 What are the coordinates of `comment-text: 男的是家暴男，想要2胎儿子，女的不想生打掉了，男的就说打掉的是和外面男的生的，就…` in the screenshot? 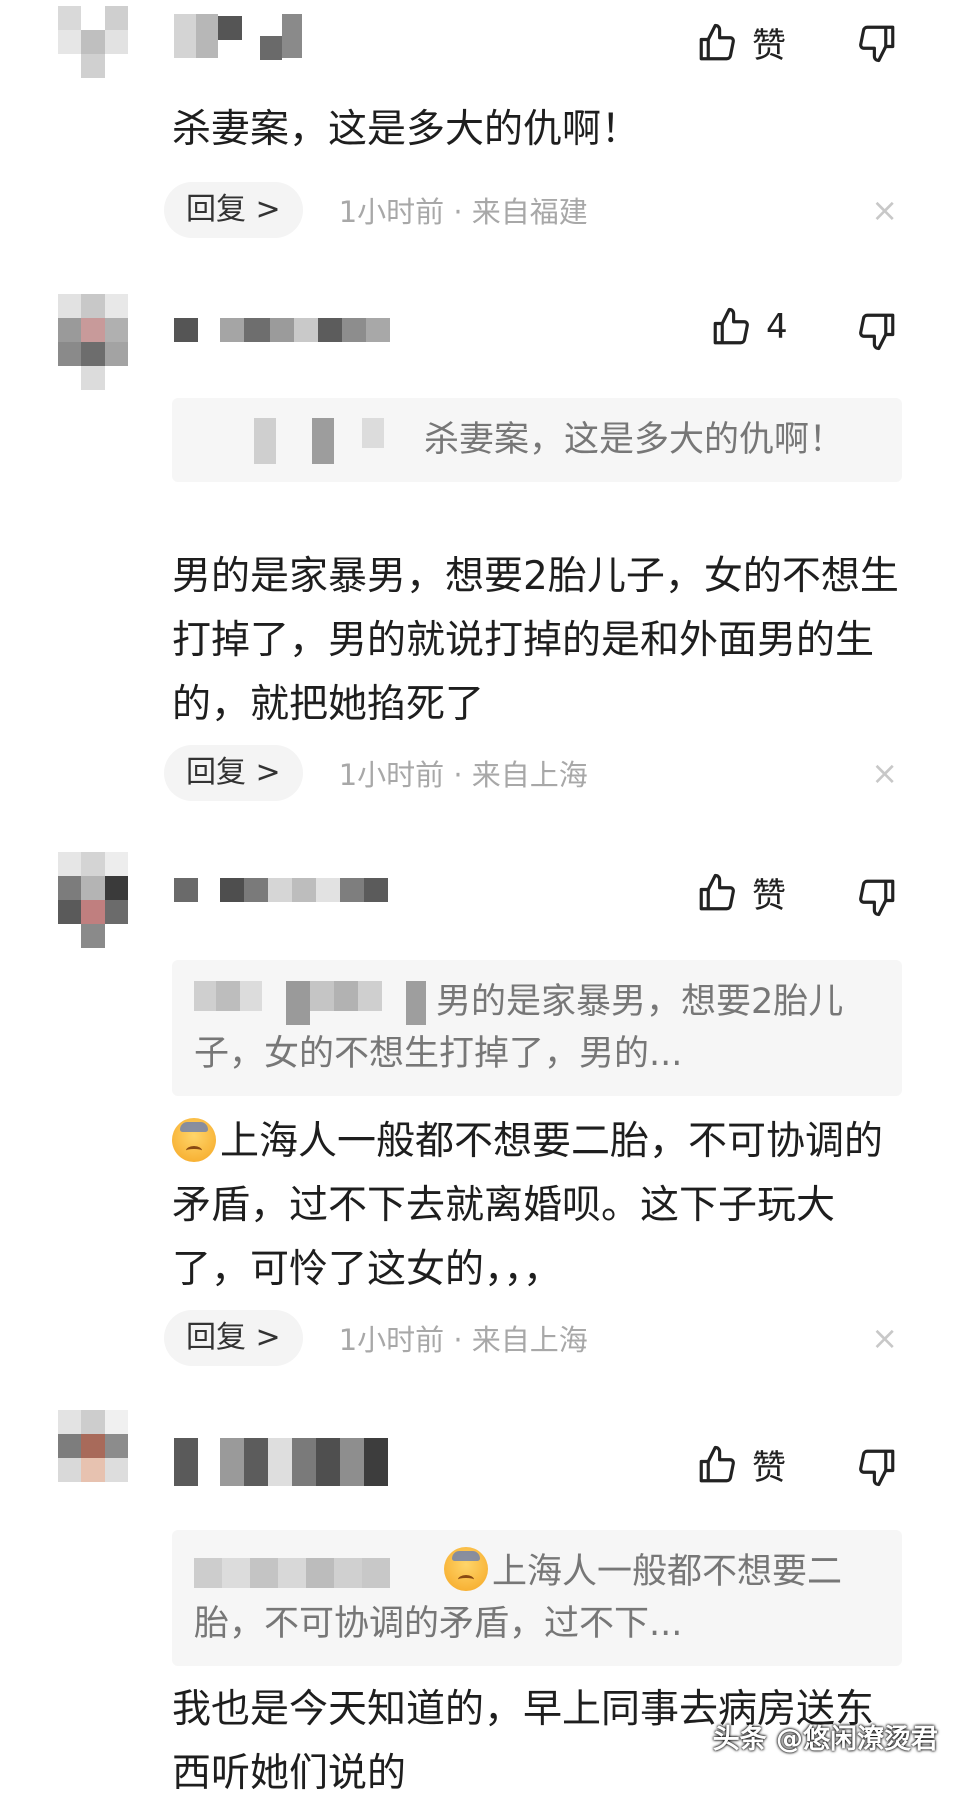 It's located at (535, 640).